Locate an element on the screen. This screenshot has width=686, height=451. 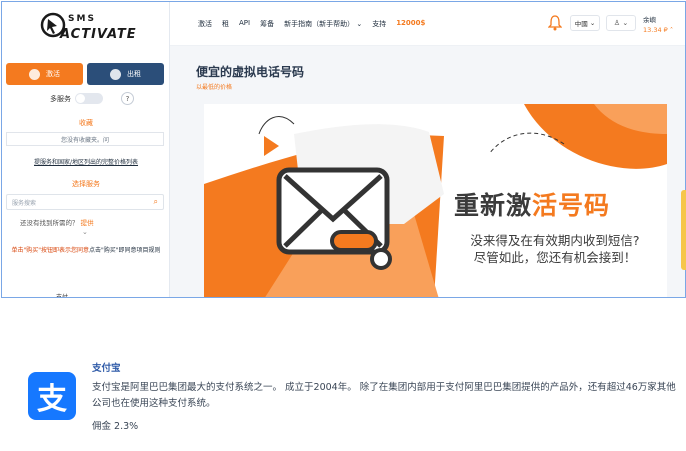
banner-title: 重新激活号码 is located at coordinates (532, 204).